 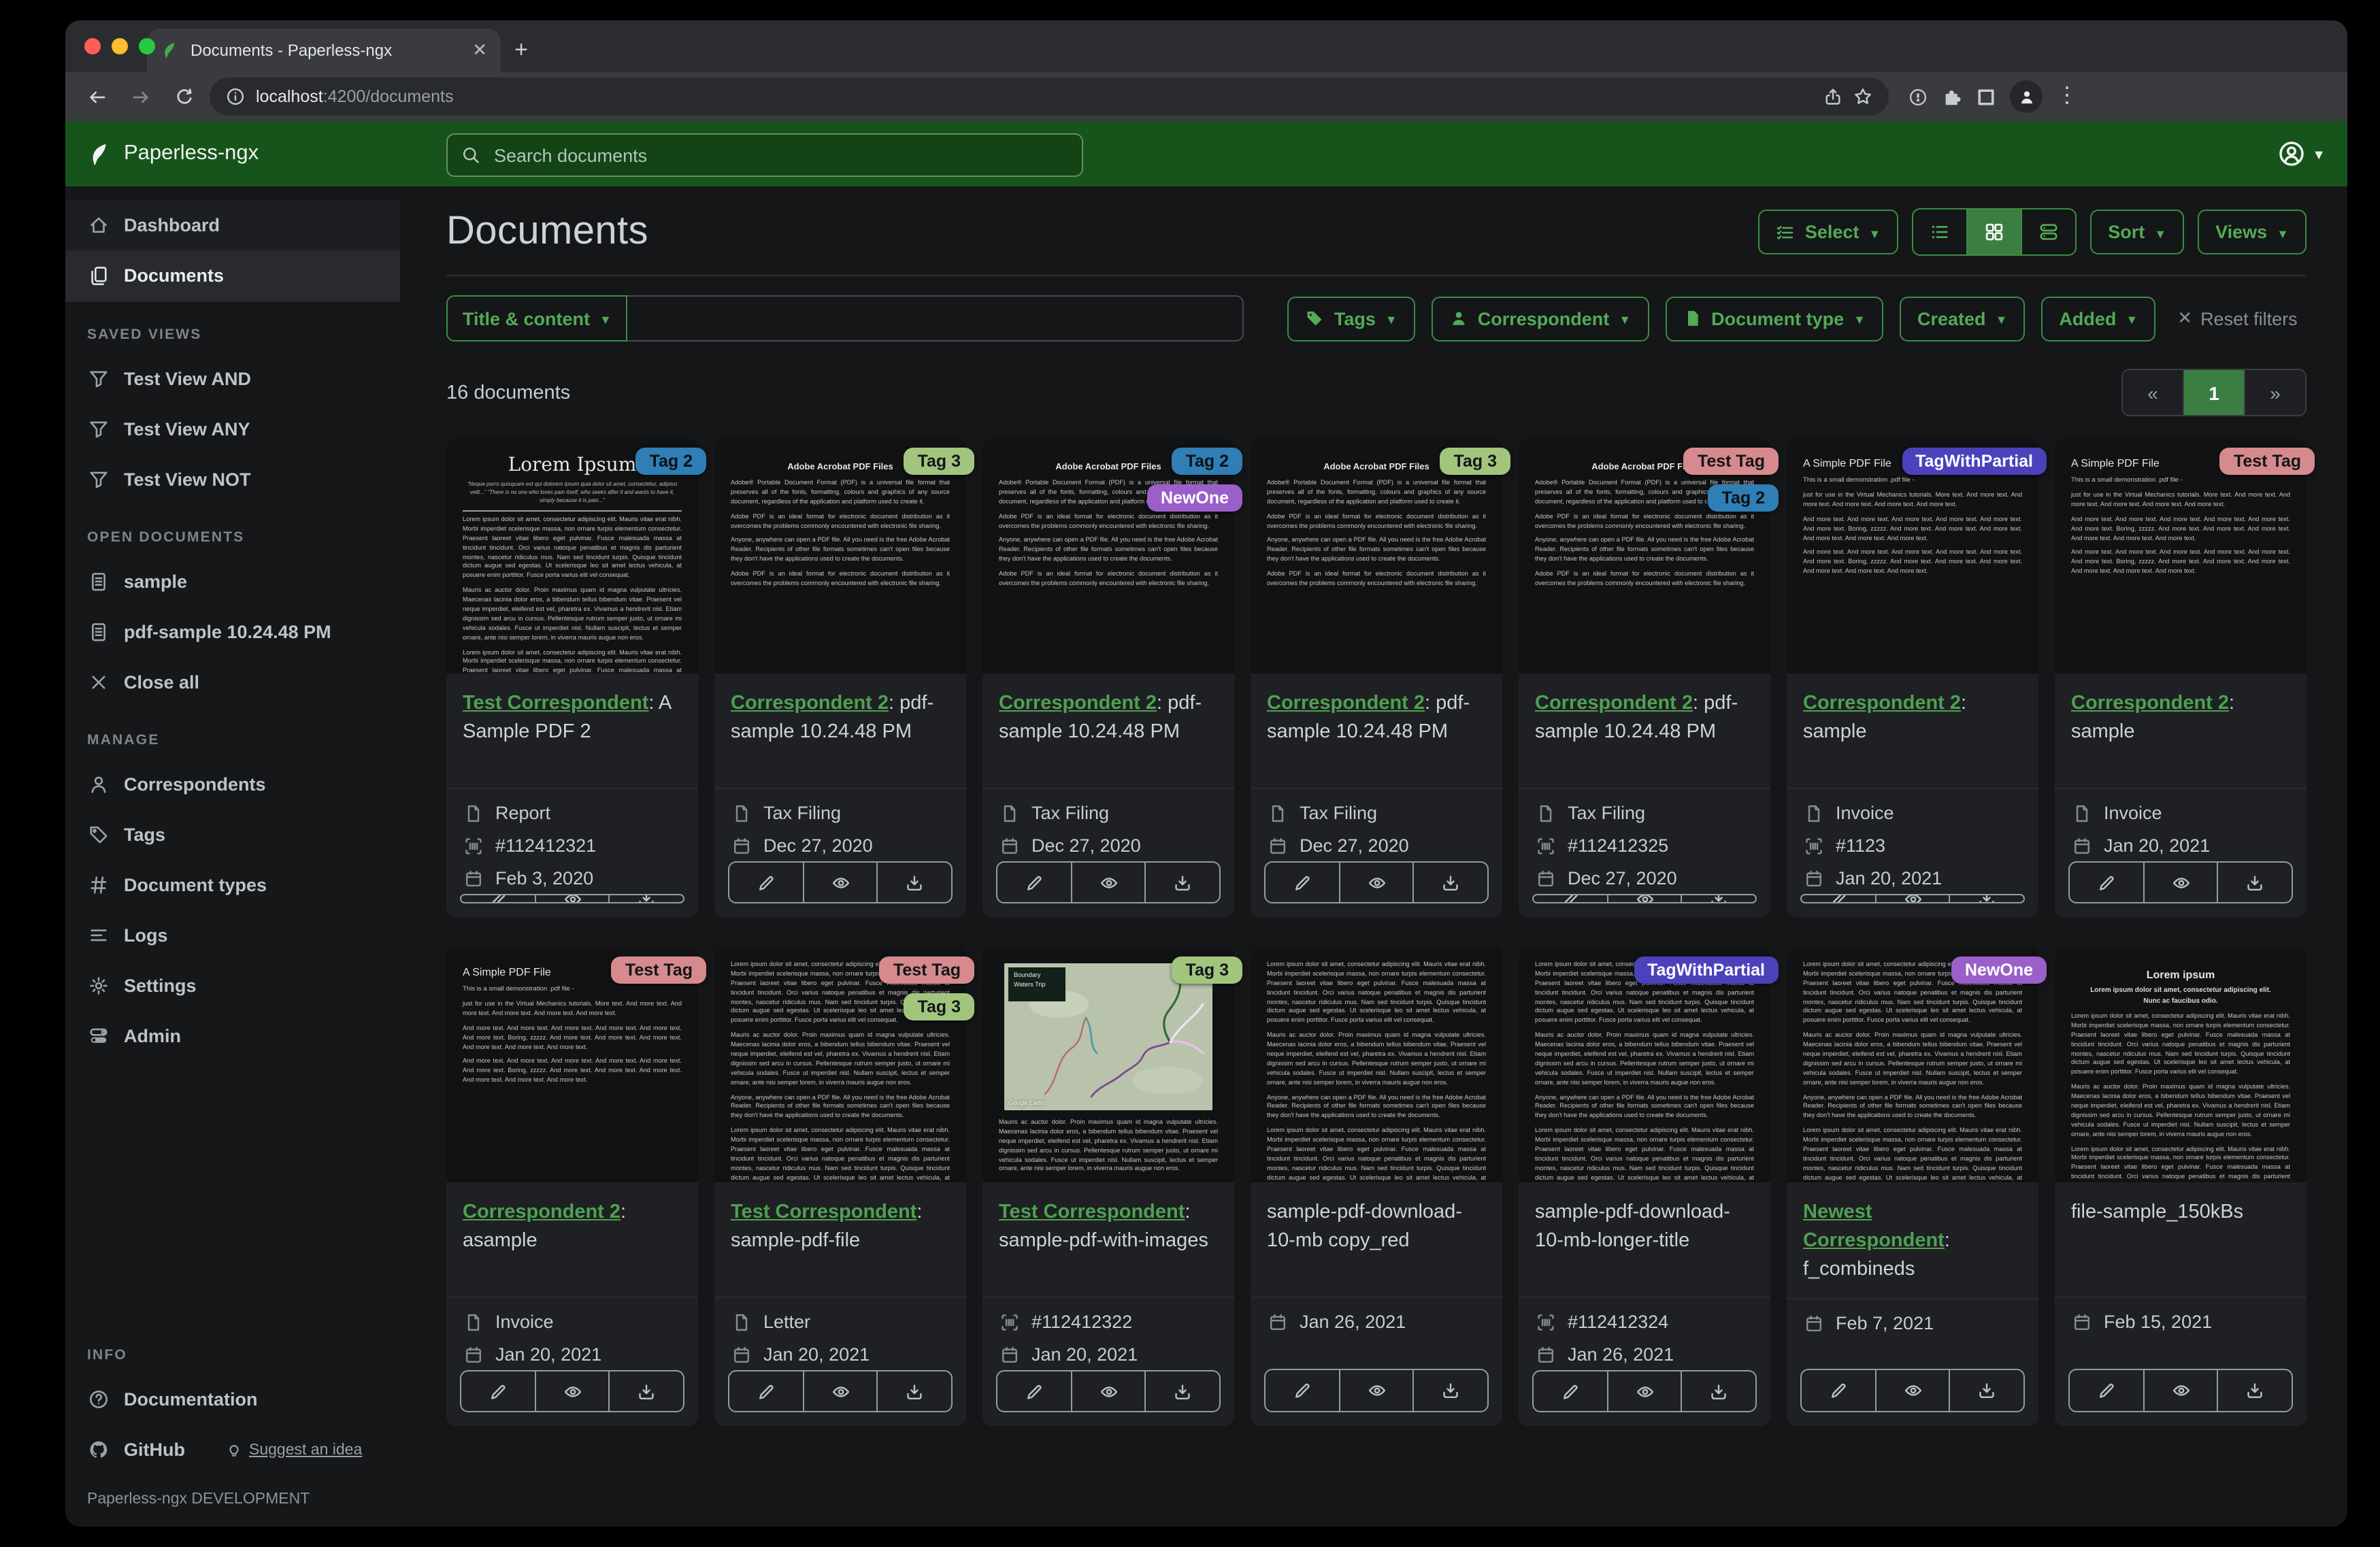 What do you see at coordinates (232, 683) in the screenshot?
I see `sidebar-item-close-all: Close all` at bounding box center [232, 683].